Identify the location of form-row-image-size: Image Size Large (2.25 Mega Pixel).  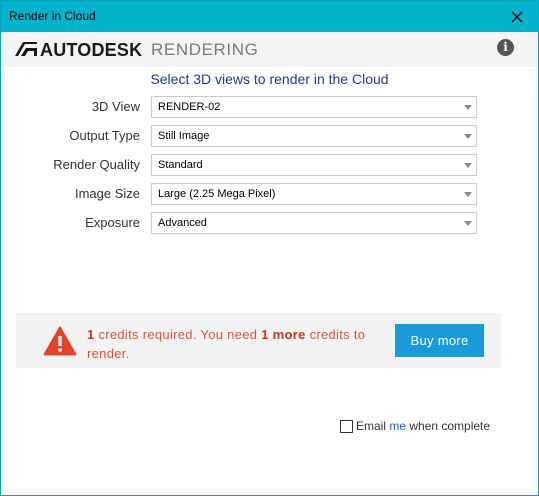
(269, 194).